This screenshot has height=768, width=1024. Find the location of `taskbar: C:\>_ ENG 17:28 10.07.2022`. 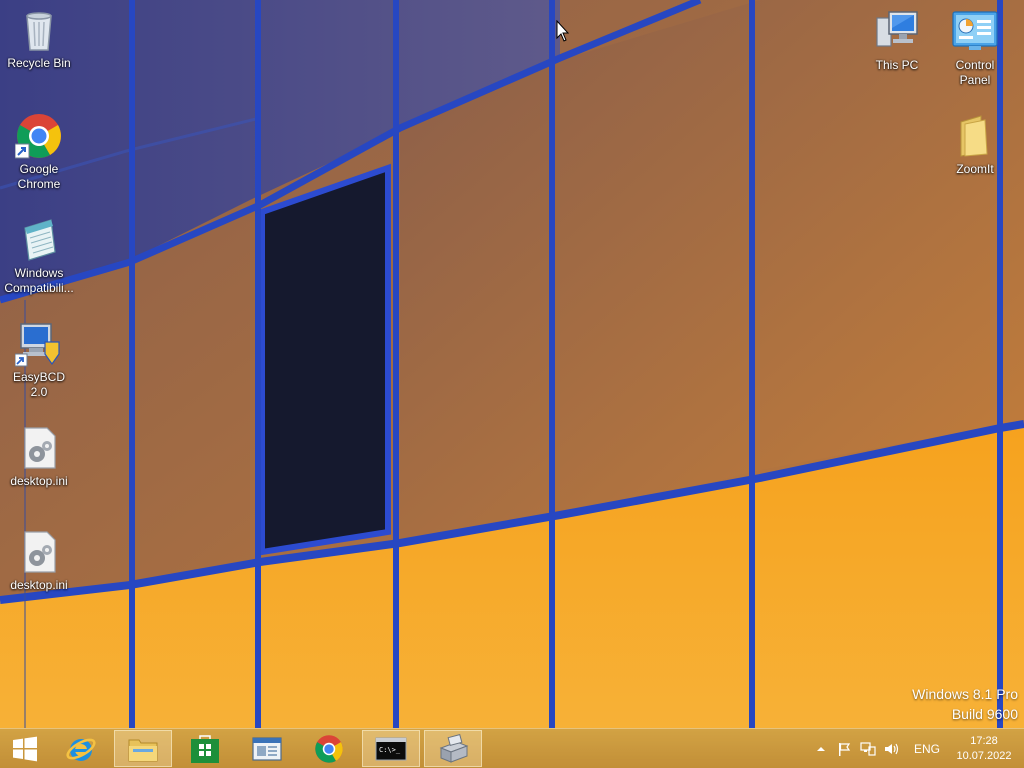

taskbar: C:\>_ ENG 17:28 10.07.2022 is located at coordinates (512, 748).